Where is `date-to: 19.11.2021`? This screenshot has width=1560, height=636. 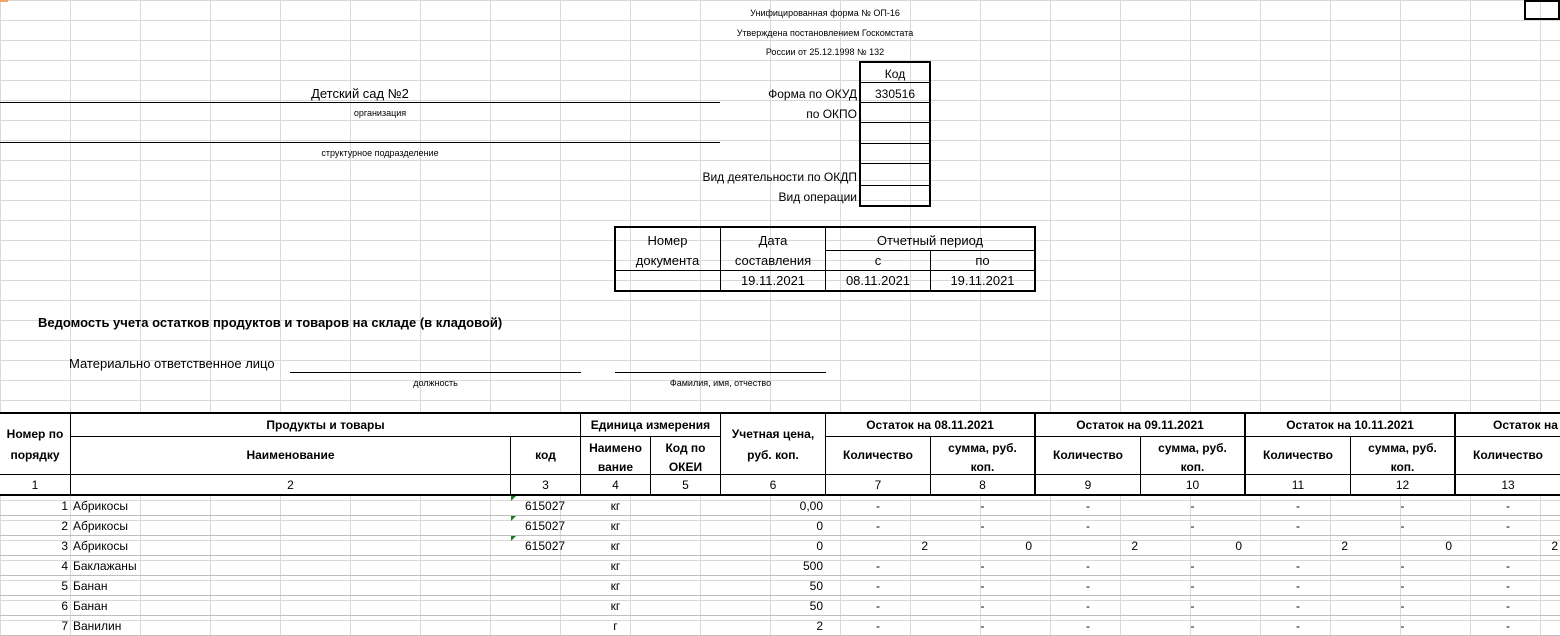
date-to: 19.11.2021 is located at coordinates (982, 280).